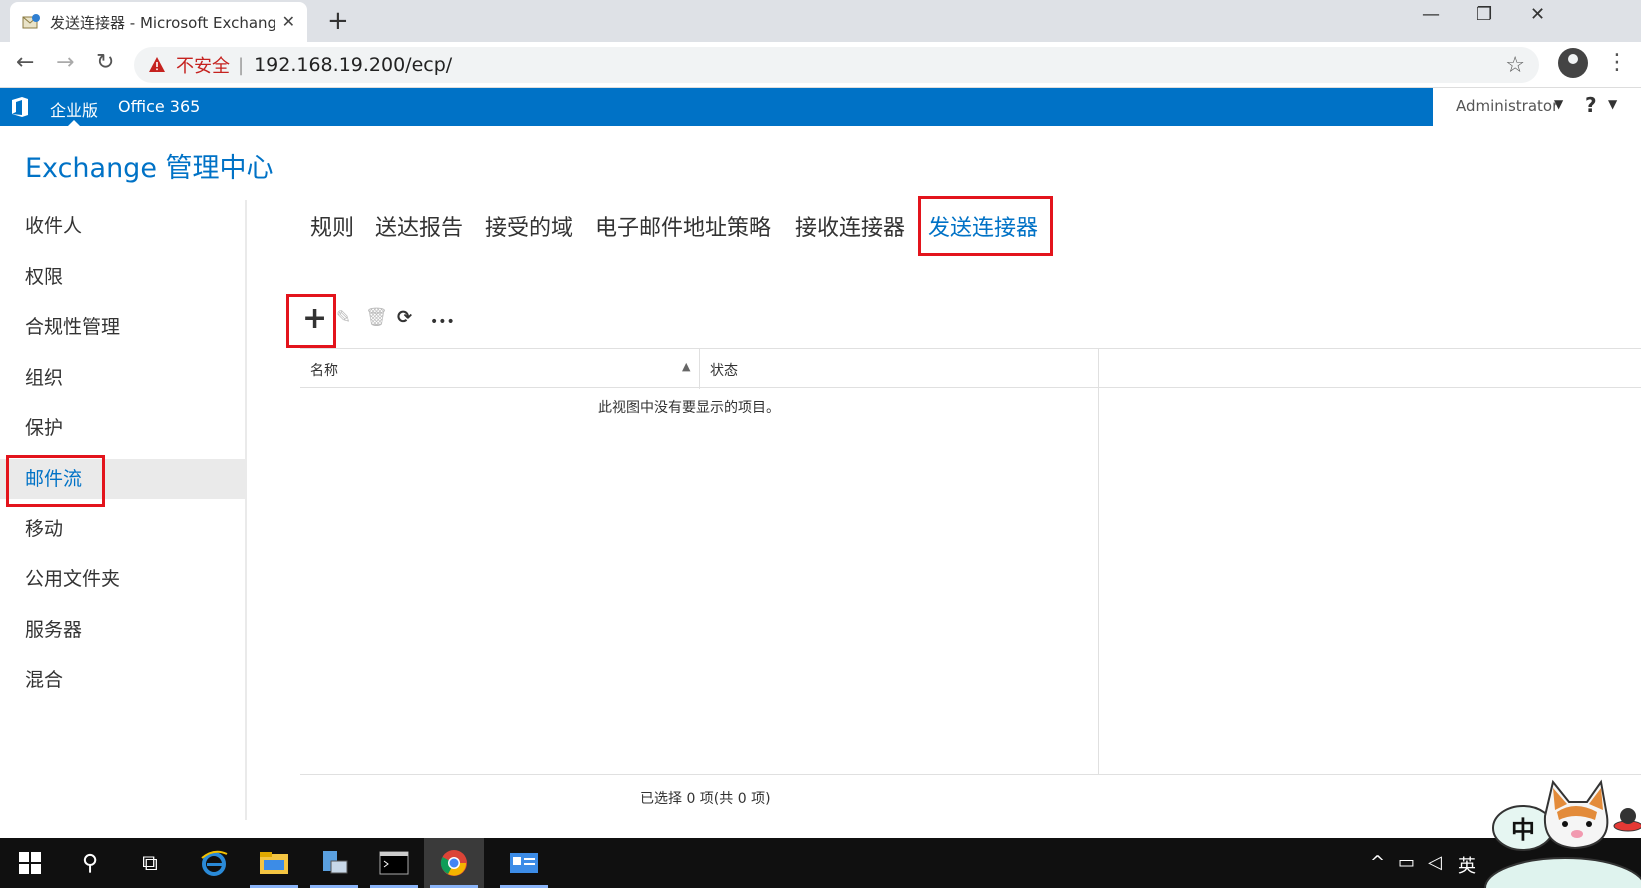  Describe the element at coordinates (1098, 581) in the screenshot. I see `details-pane-divider` at that location.